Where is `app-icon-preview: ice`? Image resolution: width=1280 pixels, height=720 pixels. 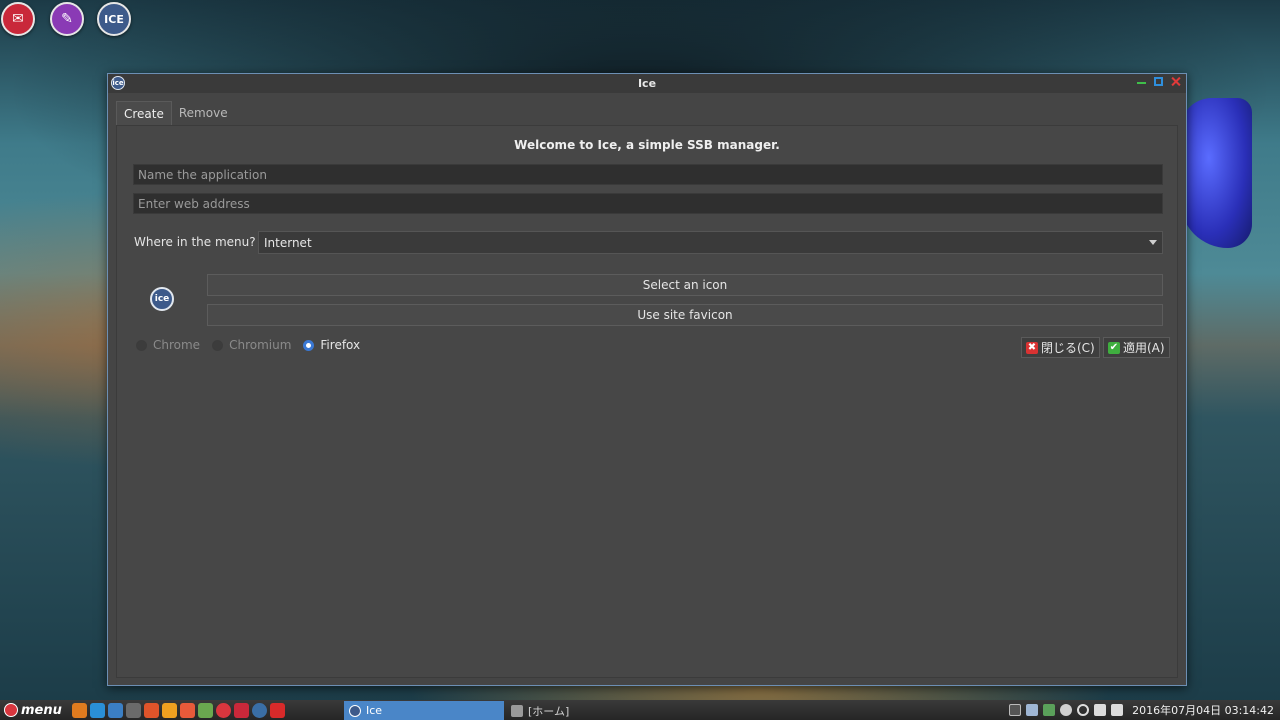
app-icon-preview: ice is located at coordinates (162, 299).